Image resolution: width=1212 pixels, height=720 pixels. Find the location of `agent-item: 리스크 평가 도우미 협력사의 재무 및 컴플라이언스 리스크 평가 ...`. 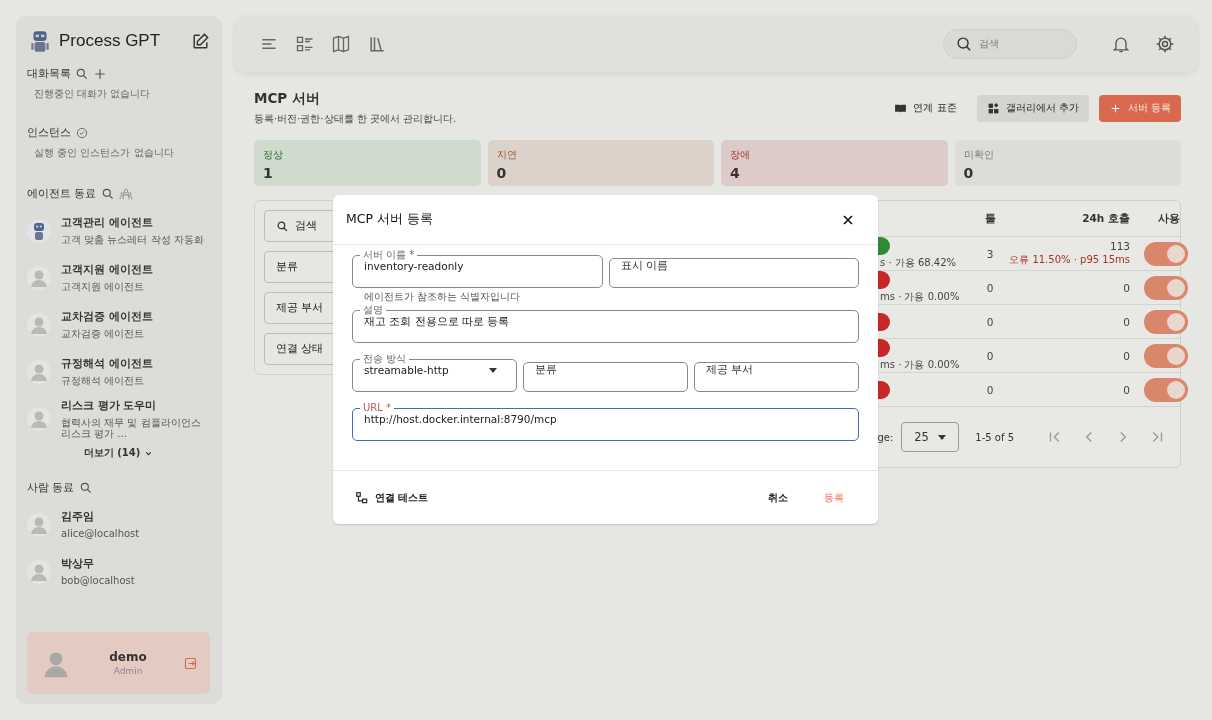

agent-item: 리스크 평가 도우미 협력사의 재무 및 컴플라이언스 리스크 평가 ... is located at coordinates (118, 418).